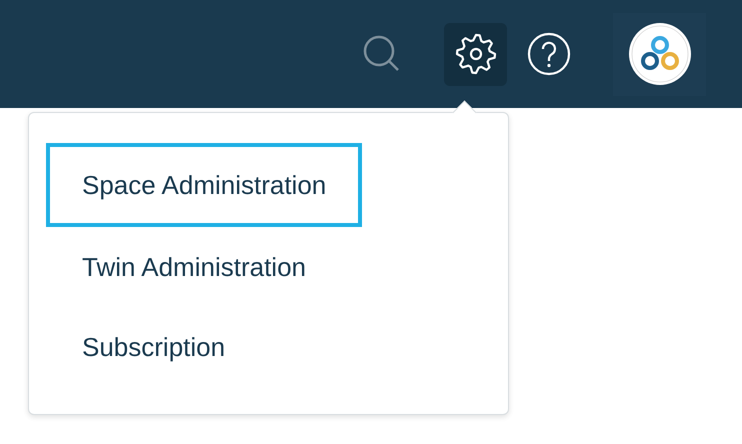 The height and width of the screenshot is (444, 742). I want to click on logo-icon, so click(660, 54).